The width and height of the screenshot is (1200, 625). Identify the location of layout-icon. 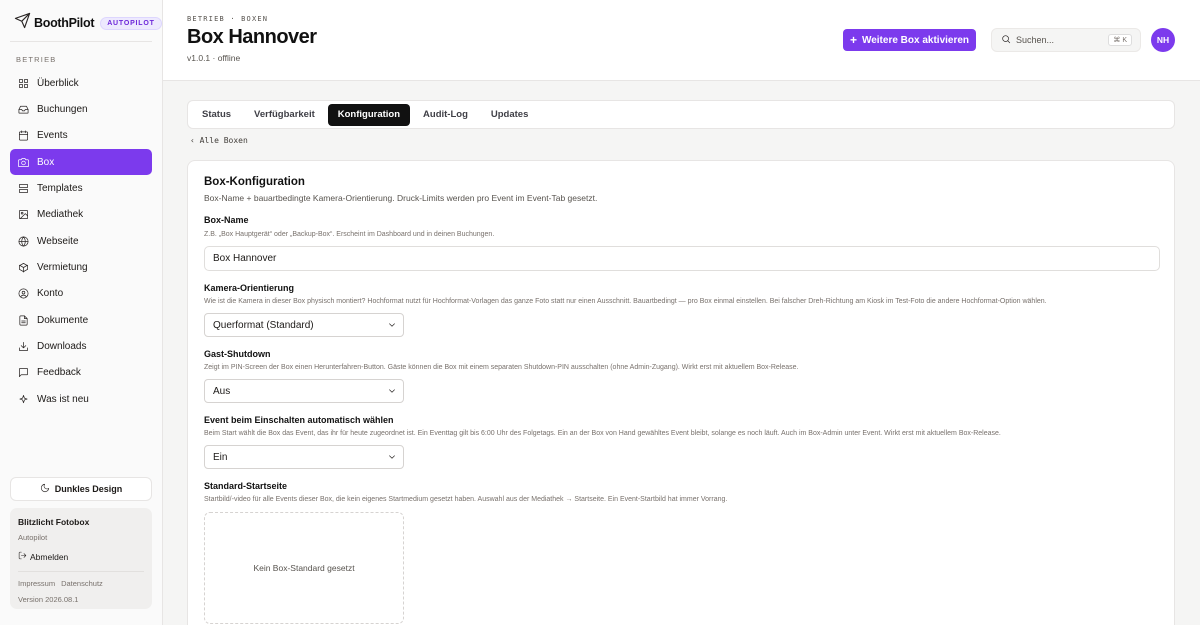
(23, 188).